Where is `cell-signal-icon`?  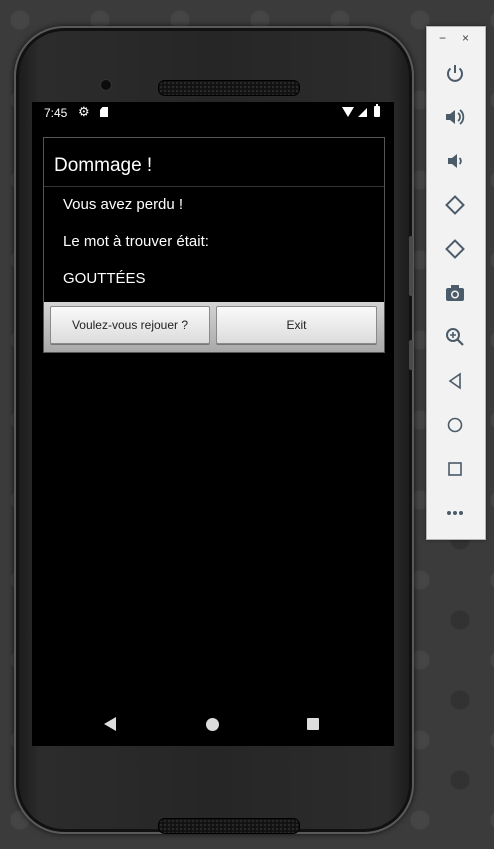 cell-signal-icon is located at coordinates (362, 112).